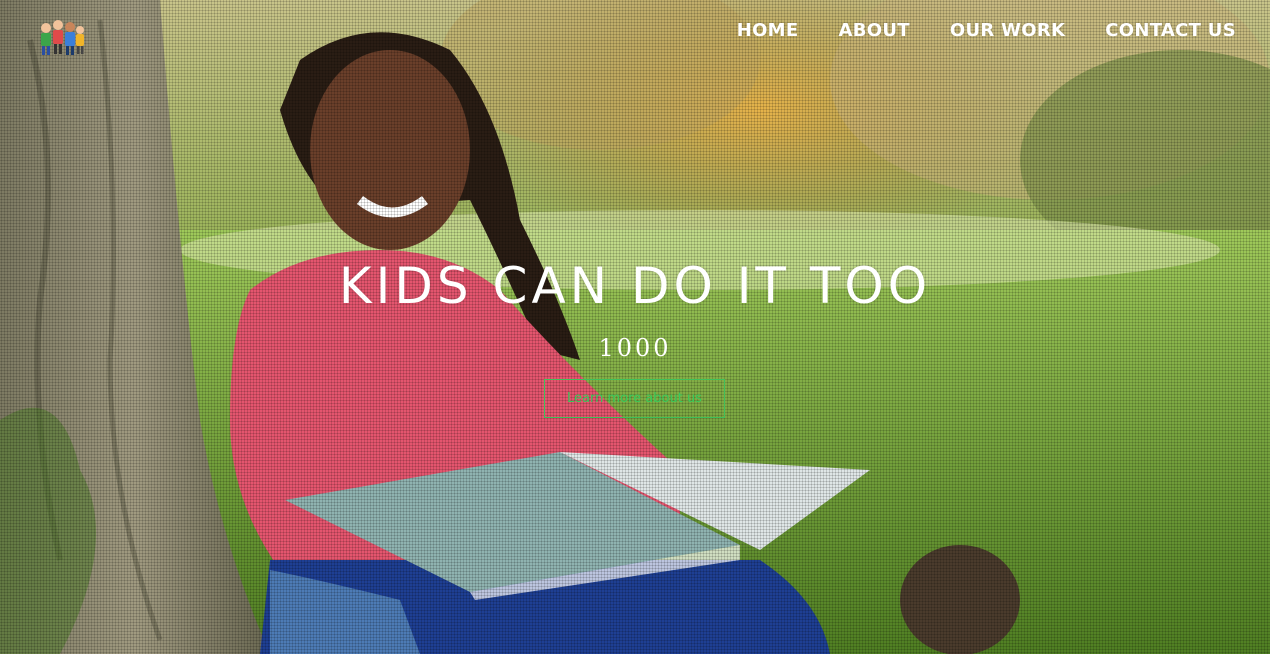  I want to click on kids-group-logo-icon, so click(61, 41).